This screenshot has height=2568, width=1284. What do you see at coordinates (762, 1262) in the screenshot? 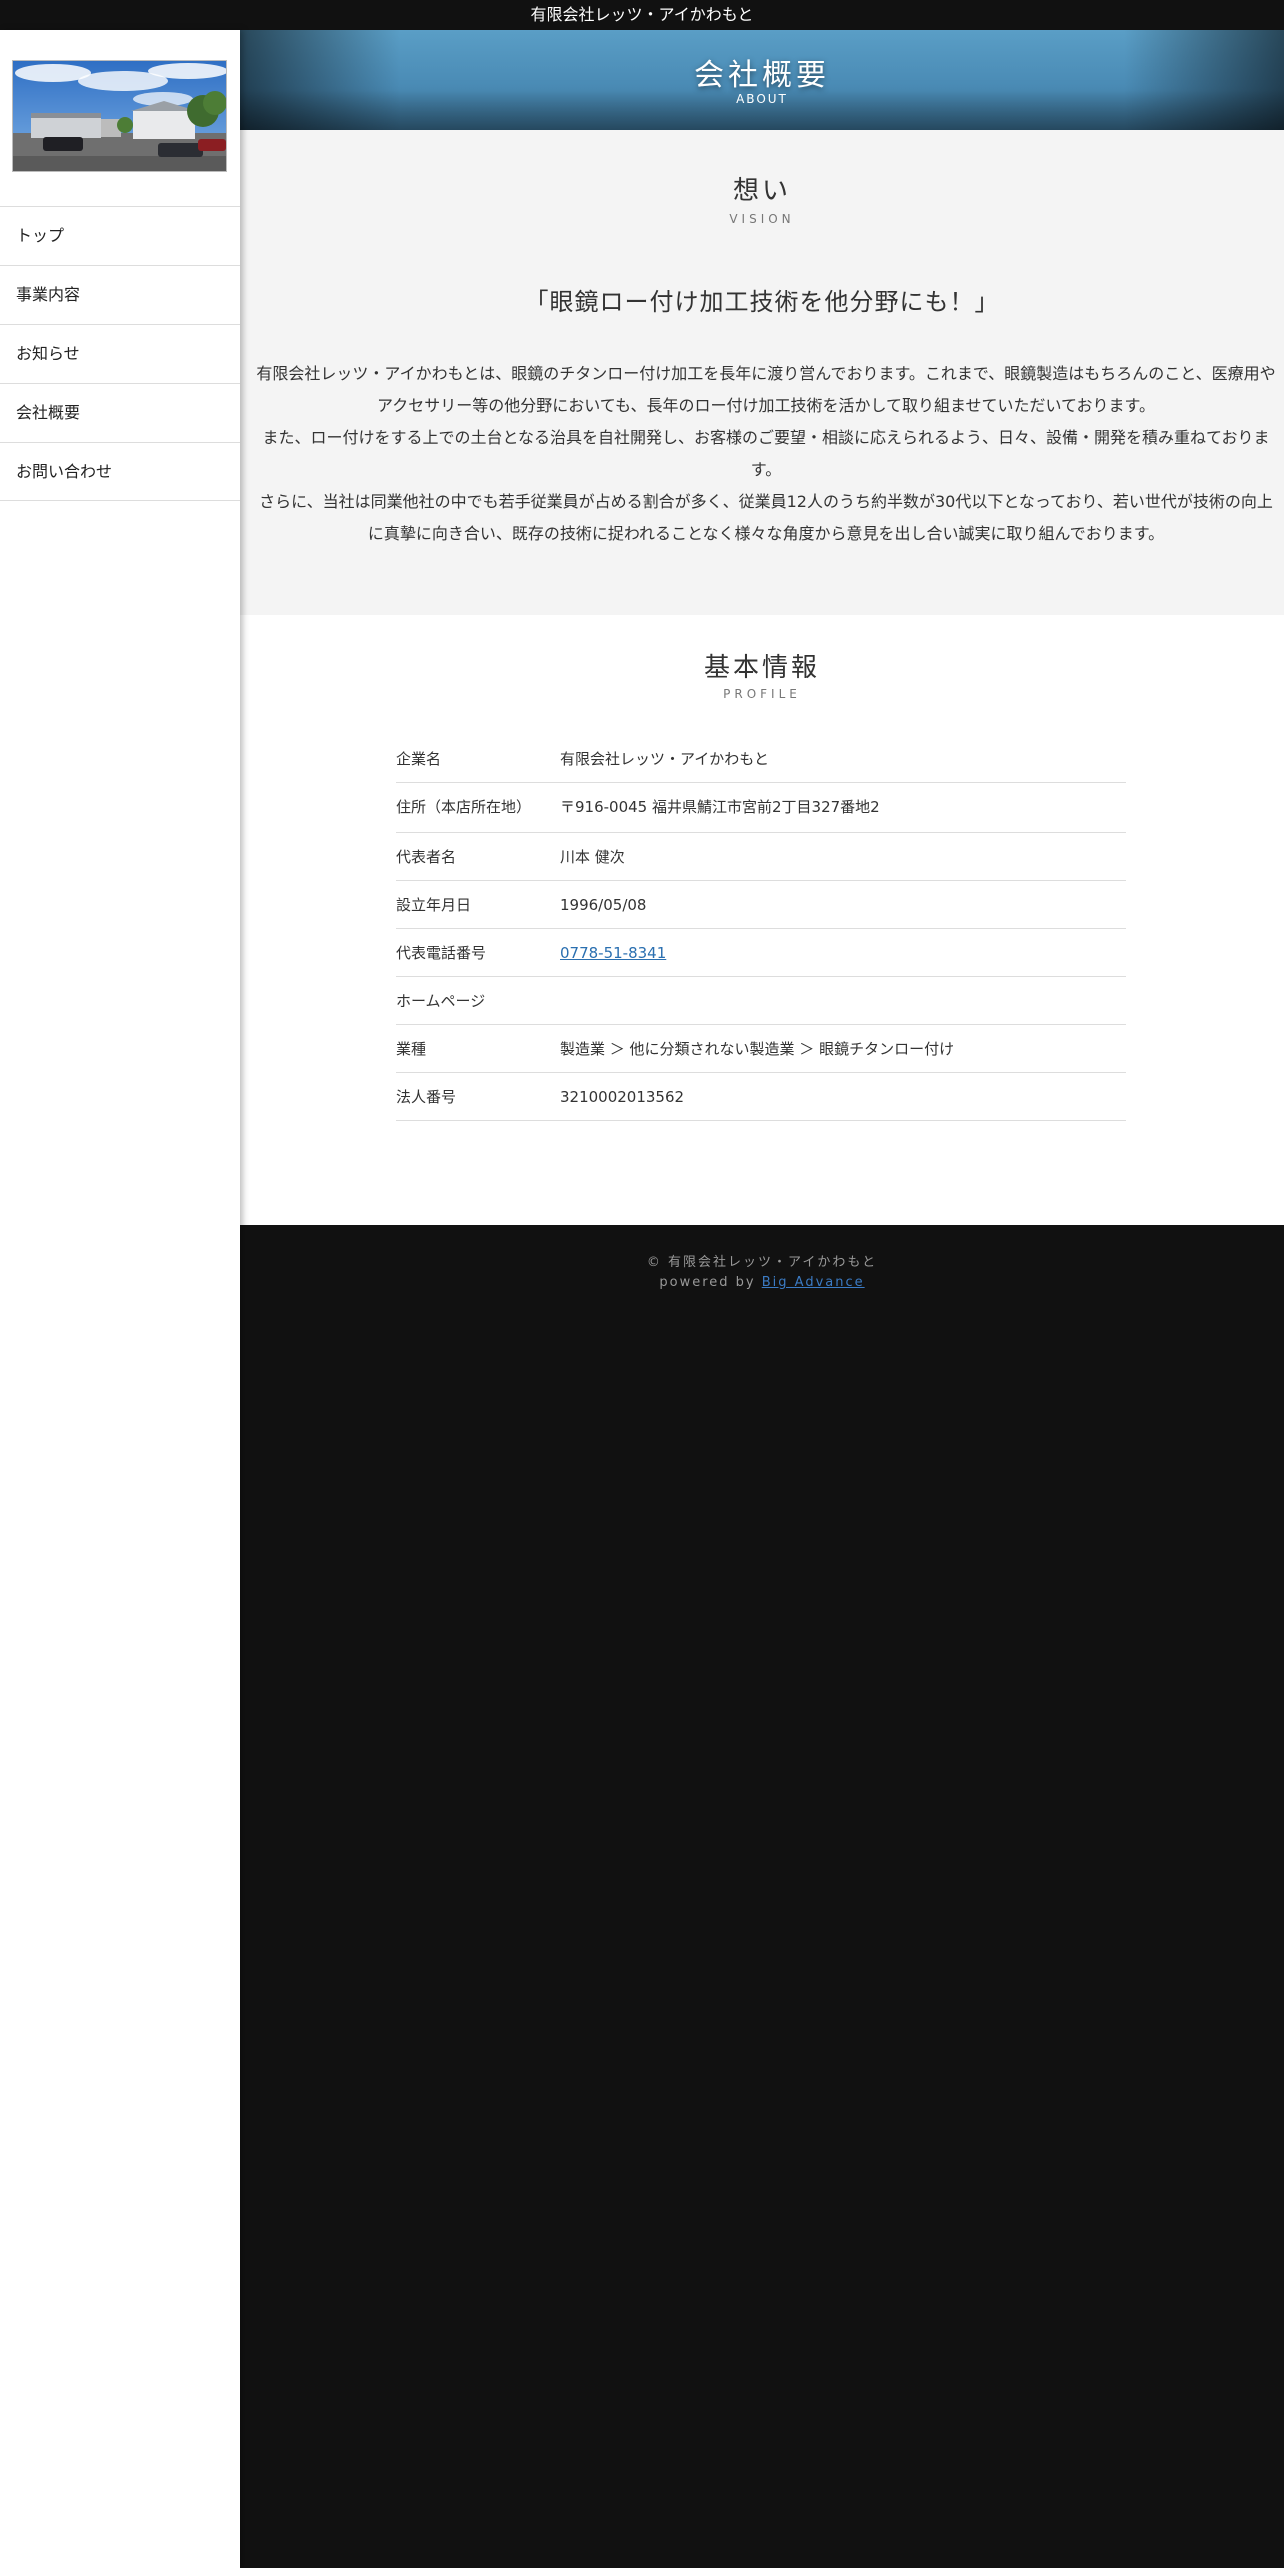
I see `footer-copyright: © 有限会社レッツ・アイかわもと` at bounding box center [762, 1262].